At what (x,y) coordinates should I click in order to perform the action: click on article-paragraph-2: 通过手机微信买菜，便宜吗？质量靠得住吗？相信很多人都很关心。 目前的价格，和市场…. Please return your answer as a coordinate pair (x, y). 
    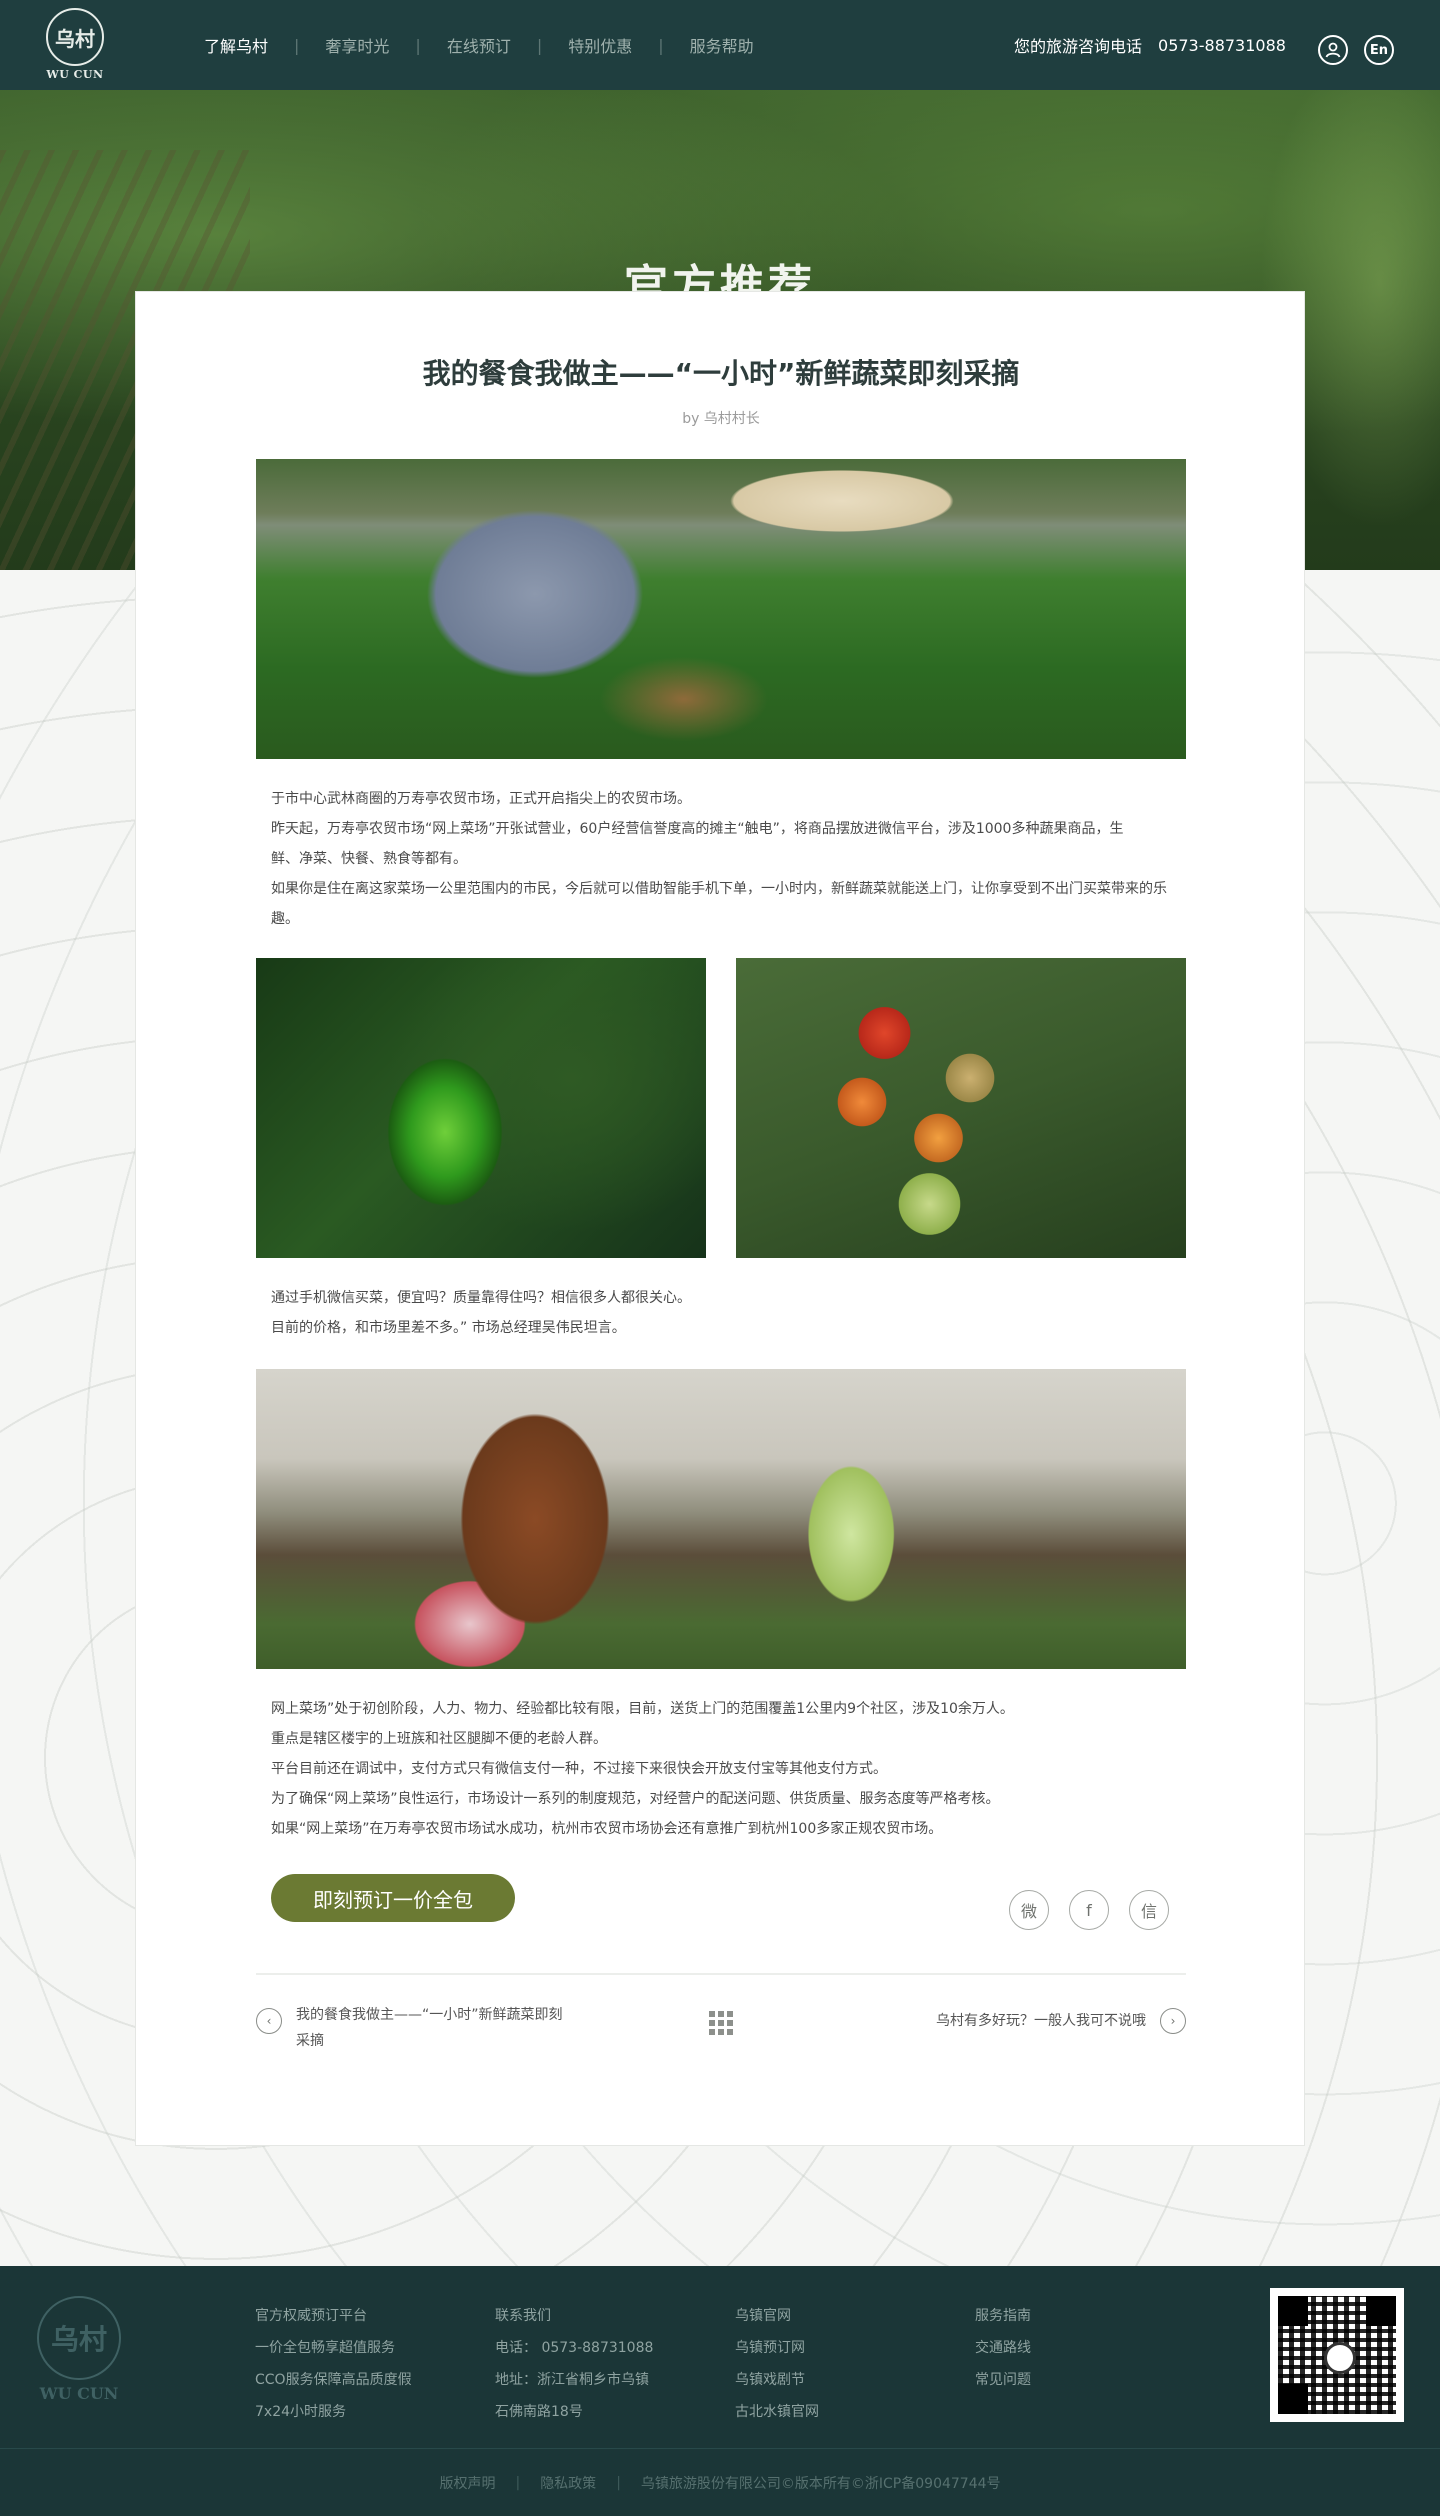
    Looking at the image, I should click on (736, 1313).